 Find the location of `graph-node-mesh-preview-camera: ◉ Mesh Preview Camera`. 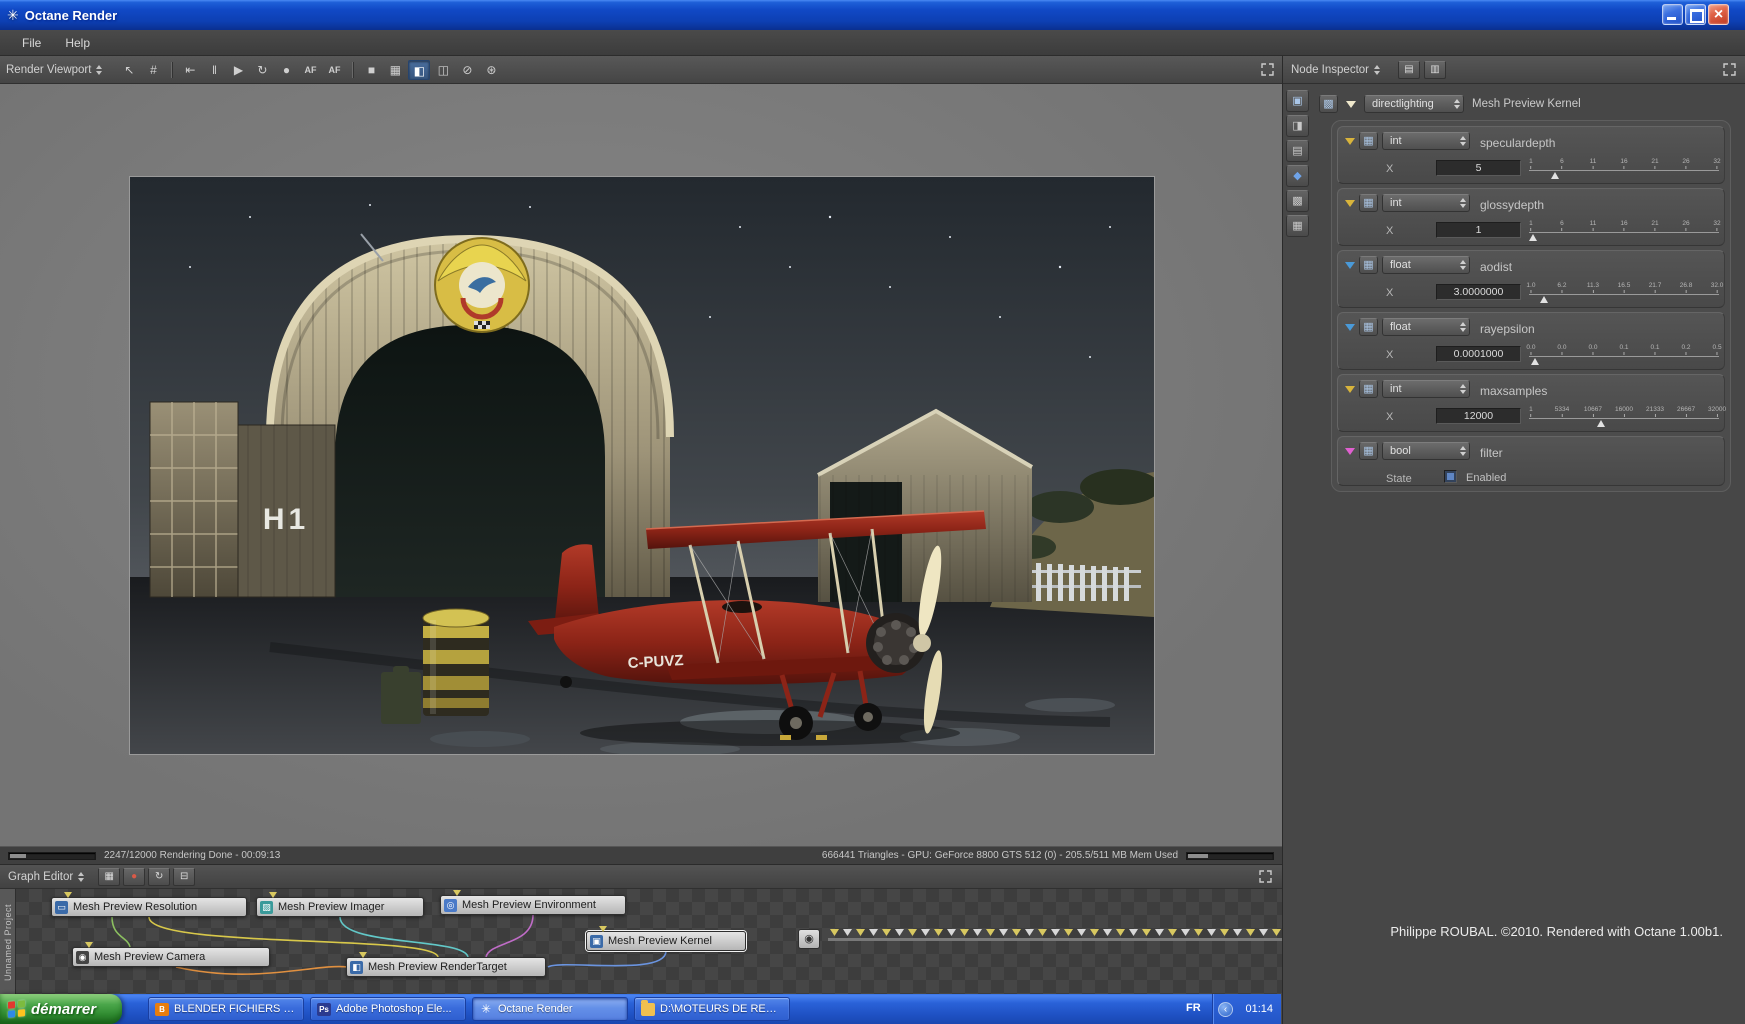

graph-node-mesh-preview-camera: ◉ Mesh Preview Camera is located at coordinates (171, 954).